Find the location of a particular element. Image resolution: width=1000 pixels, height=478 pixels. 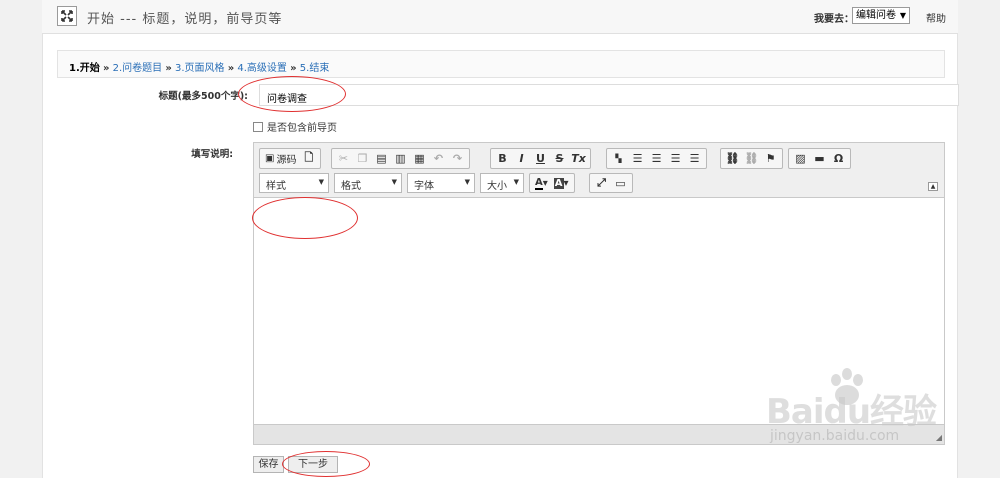

bg-color-button: A ▾ is located at coordinates (561, 183).